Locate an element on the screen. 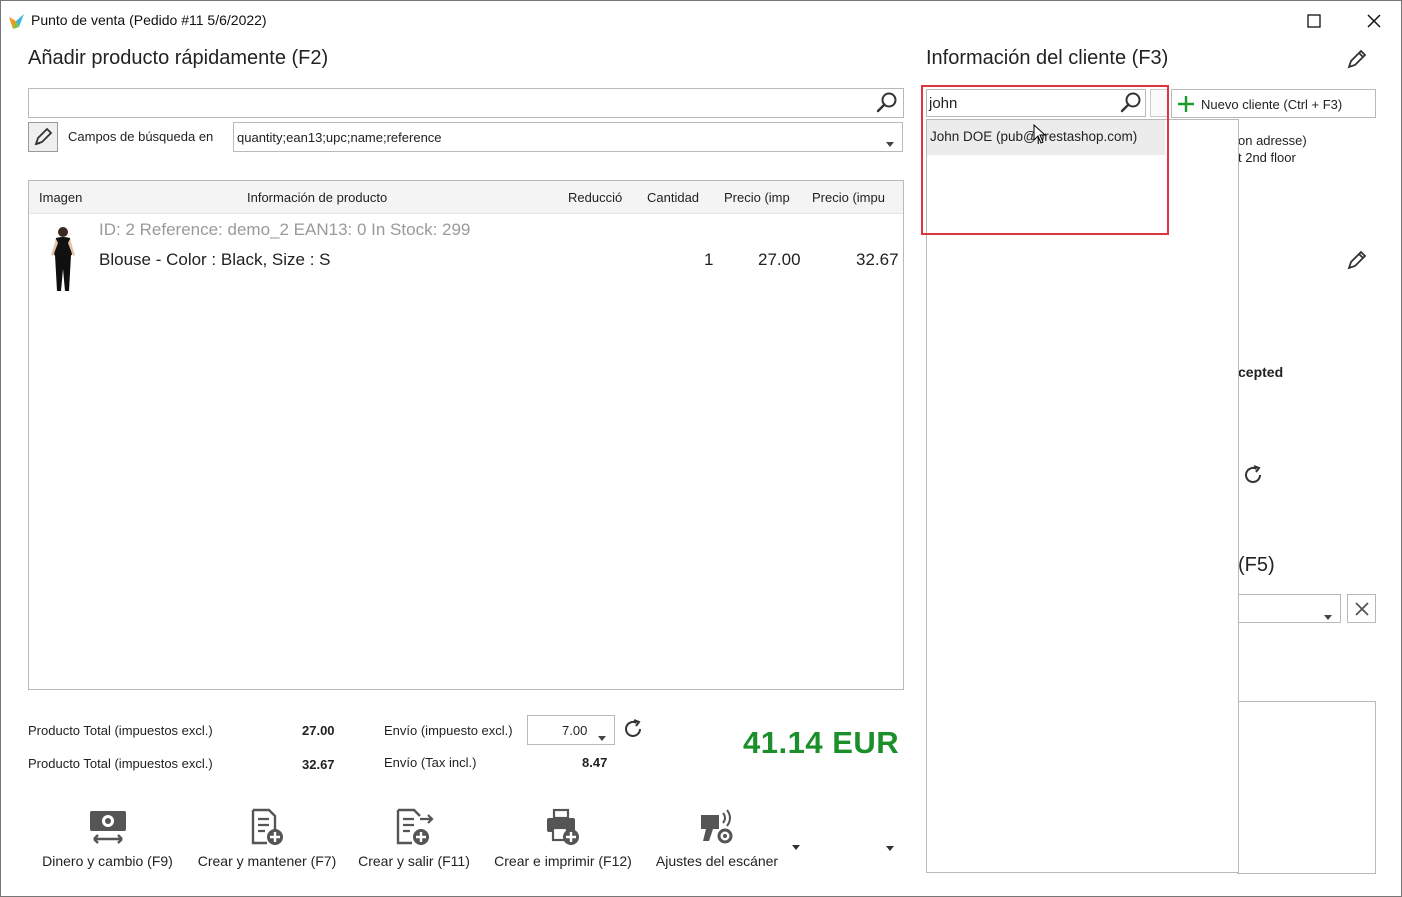 The width and height of the screenshot is (1402, 897). product-price-incl: 32.67 is located at coordinates (877, 260).